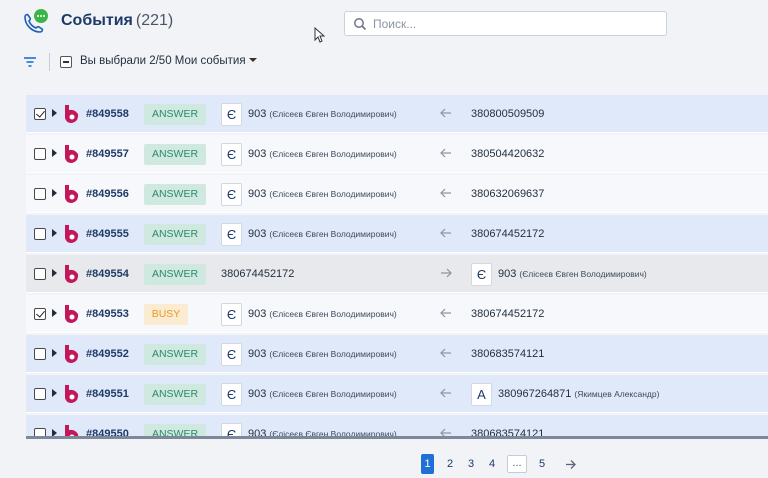  What do you see at coordinates (107, 394) in the screenshot?
I see `event-id: #849551` at bounding box center [107, 394].